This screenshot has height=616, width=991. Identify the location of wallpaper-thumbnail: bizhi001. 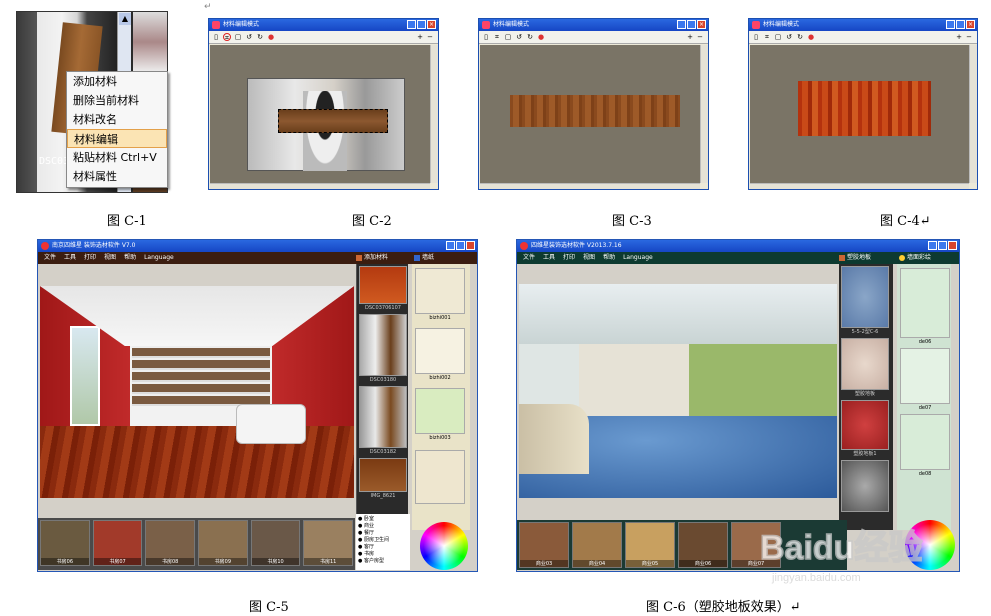
(440, 294).